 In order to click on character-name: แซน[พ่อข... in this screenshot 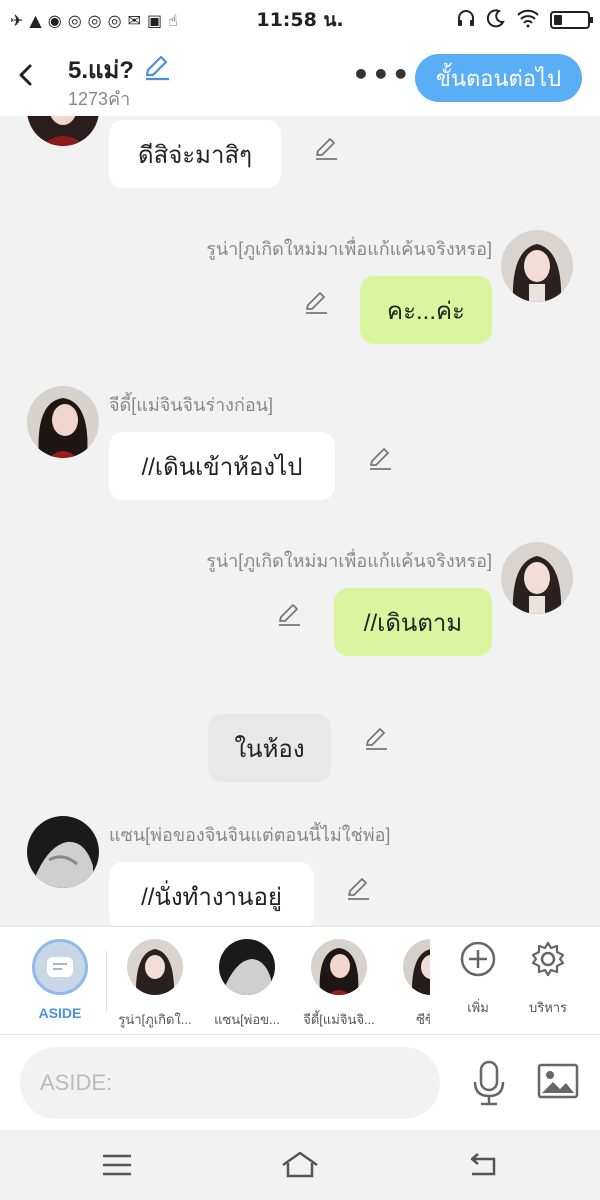, I will do `click(247, 1019)`.